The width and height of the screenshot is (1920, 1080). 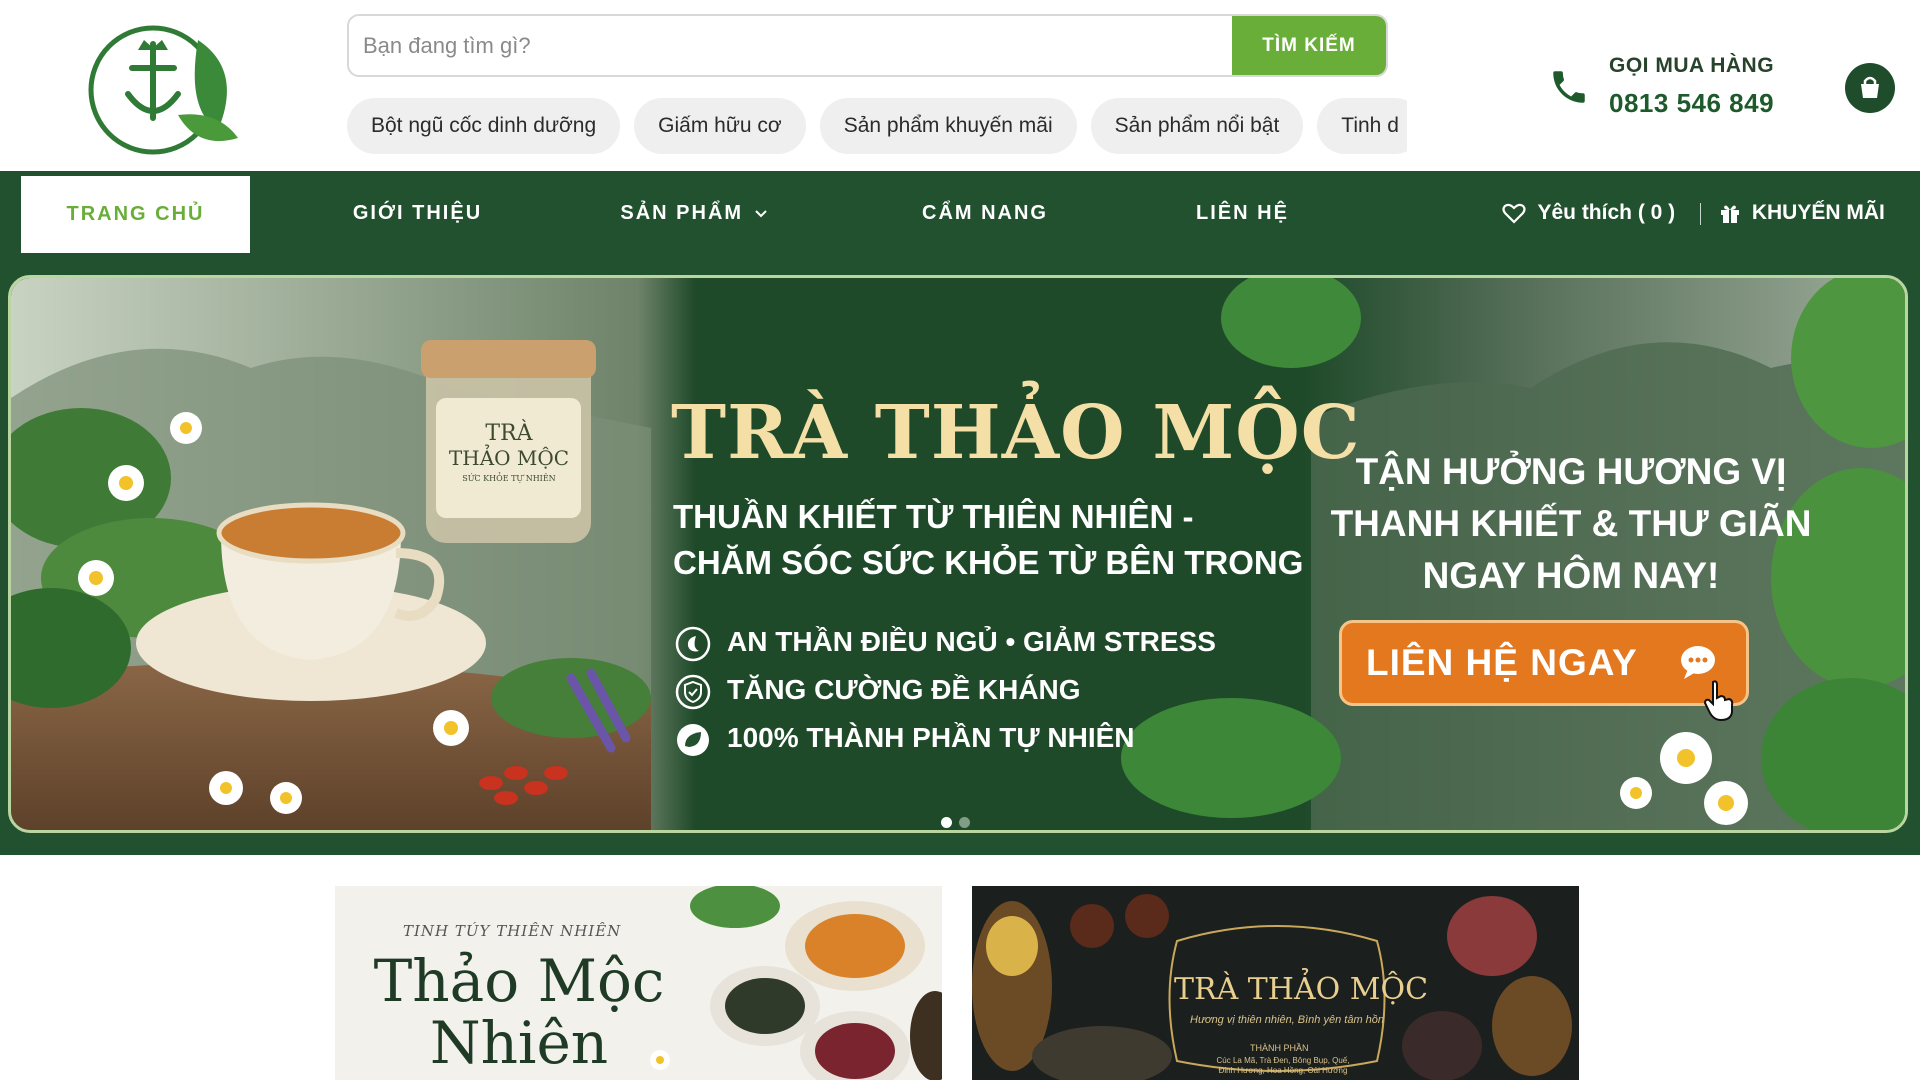 I want to click on promo-link: KHUYẾN MÃI, so click(x=1801, y=213).